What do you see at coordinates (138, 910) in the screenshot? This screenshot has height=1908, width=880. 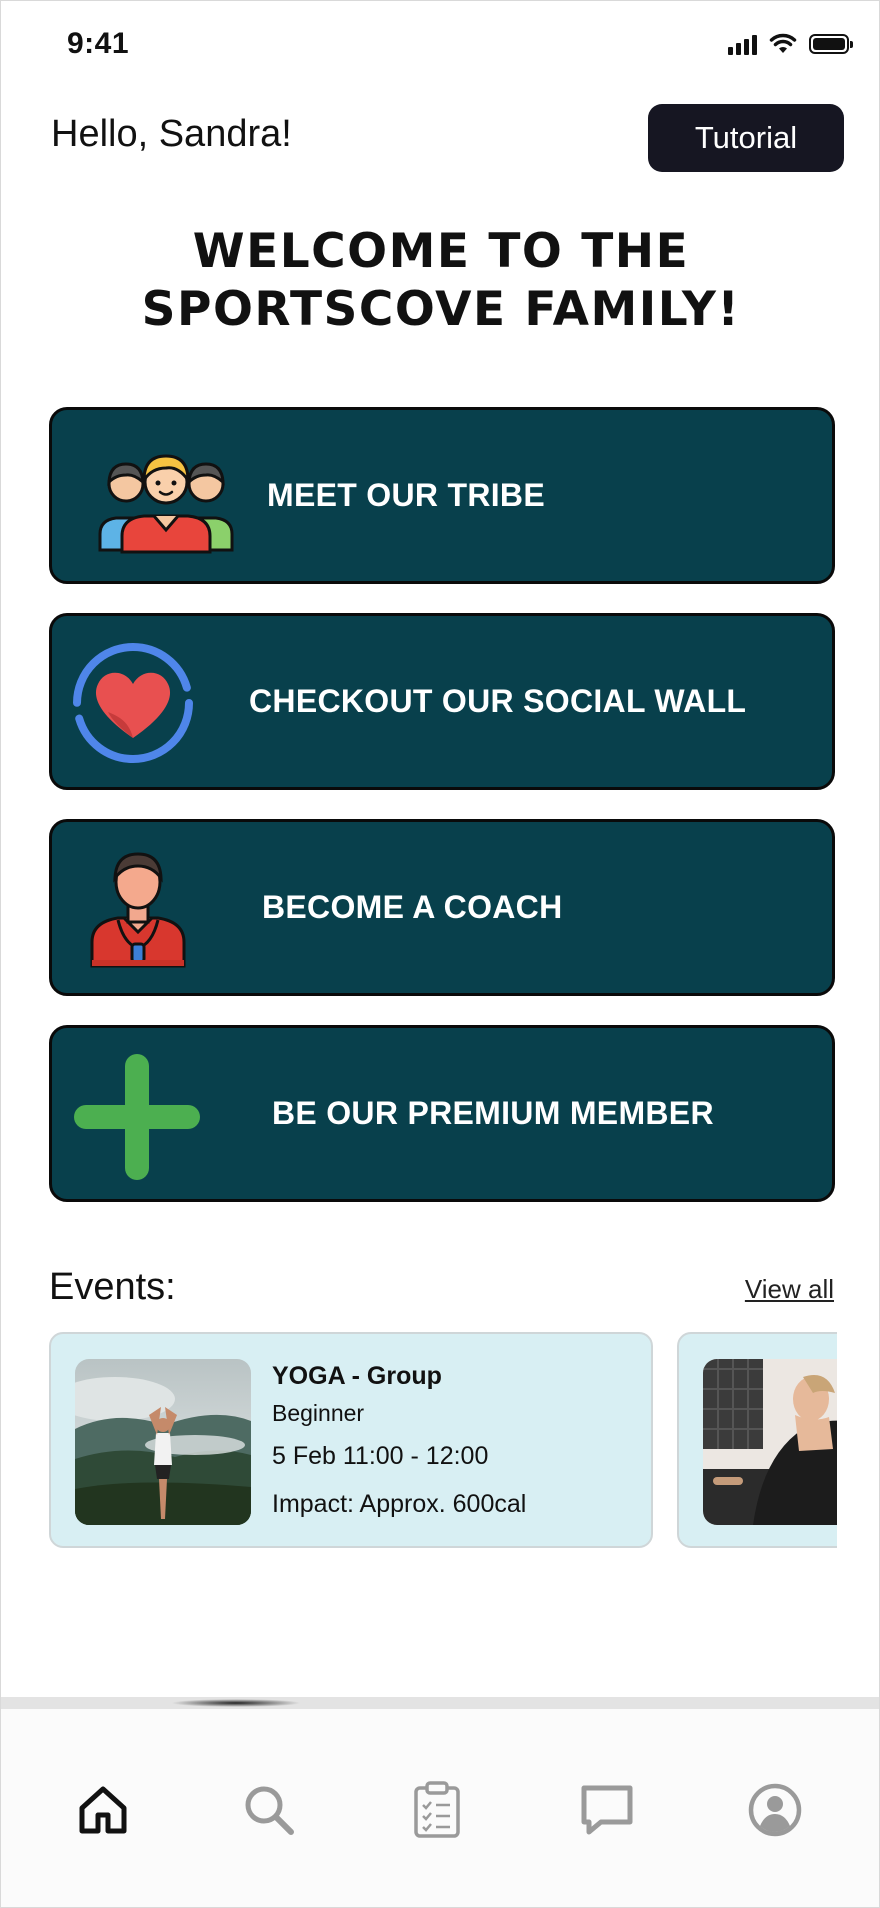 I see `coach-icon` at bounding box center [138, 910].